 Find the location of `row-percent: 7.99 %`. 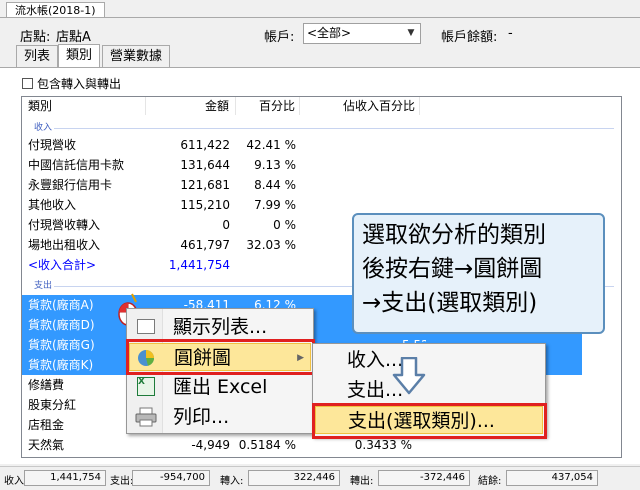

row-percent: 7.99 % is located at coordinates (275, 205).